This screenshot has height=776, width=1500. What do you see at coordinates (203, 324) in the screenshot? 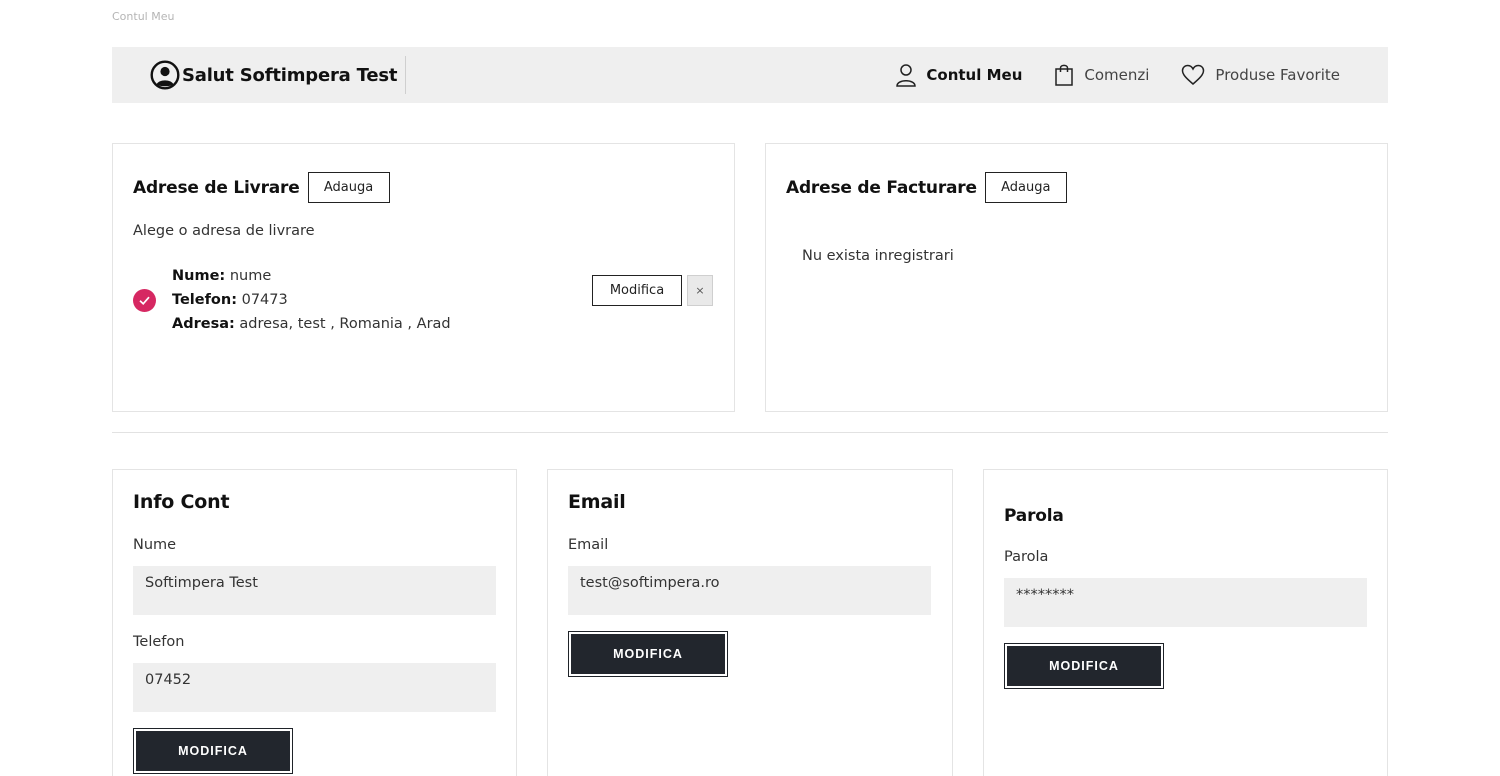
I see `address-label: Adresa:` at bounding box center [203, 324].